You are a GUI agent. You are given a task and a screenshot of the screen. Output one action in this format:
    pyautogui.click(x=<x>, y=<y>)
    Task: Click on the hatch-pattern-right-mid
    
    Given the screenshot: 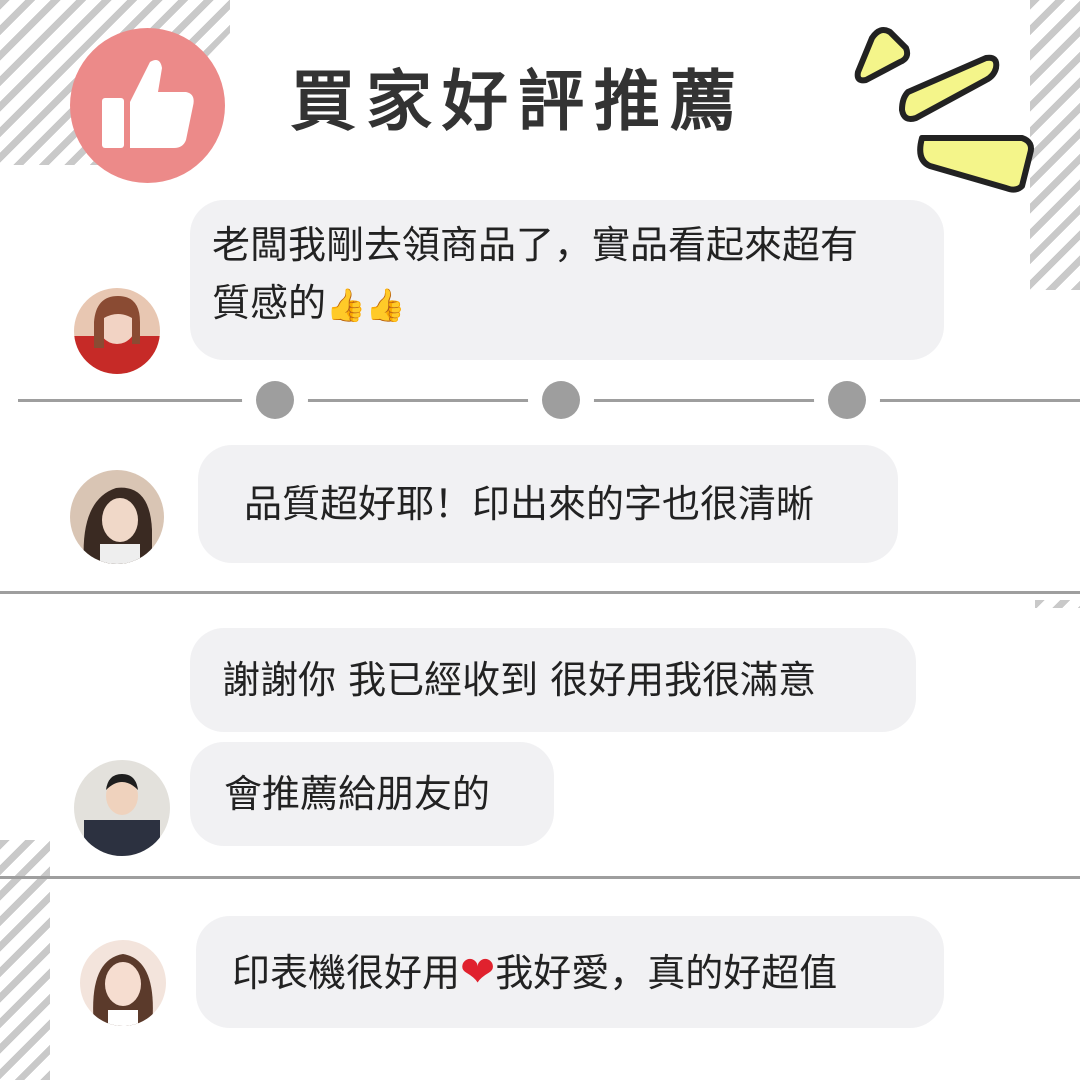 What is the action you would take?
    pyautogui.click(x=1057, y=604)
    